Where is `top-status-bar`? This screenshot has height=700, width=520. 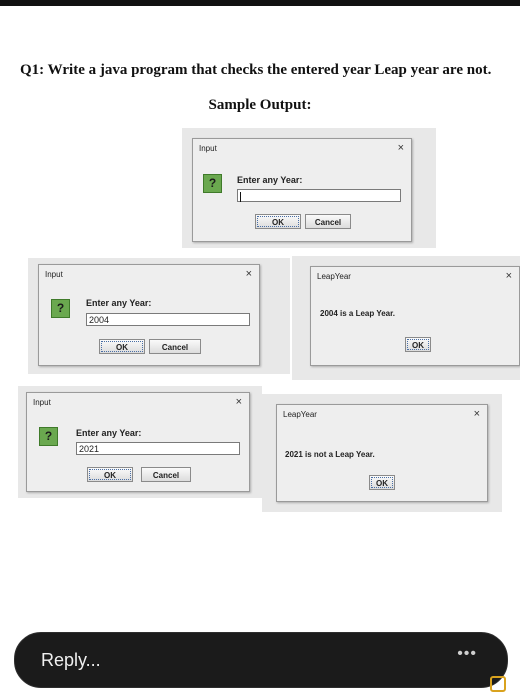
top-status-bar is located at coordinates (260, 3).